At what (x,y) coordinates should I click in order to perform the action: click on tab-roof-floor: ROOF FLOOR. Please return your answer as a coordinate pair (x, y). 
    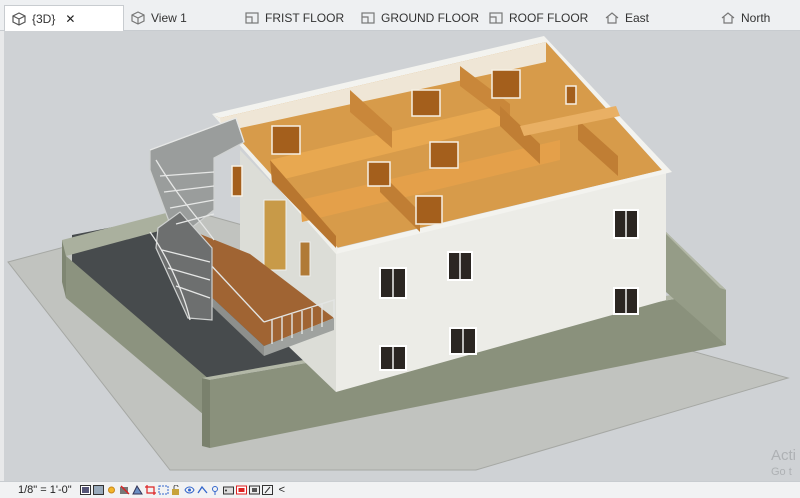
    Looking at the image, I should click on (535, 18).